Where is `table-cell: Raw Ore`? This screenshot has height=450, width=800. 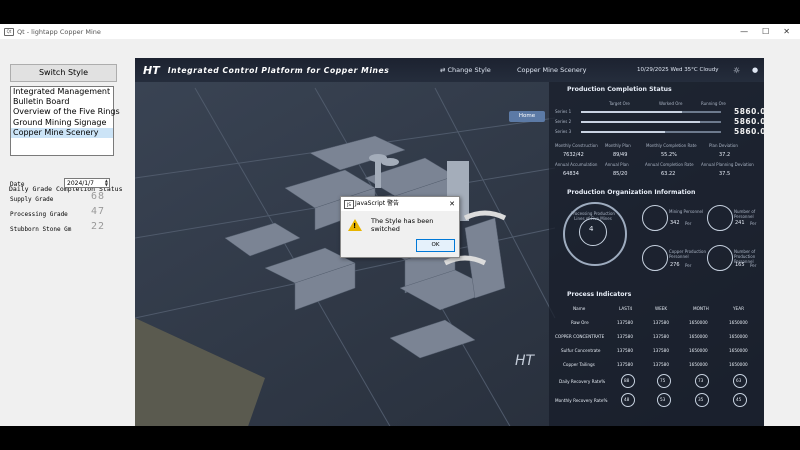
table-cell: Raw Ore is located at coordinates (580, 322).